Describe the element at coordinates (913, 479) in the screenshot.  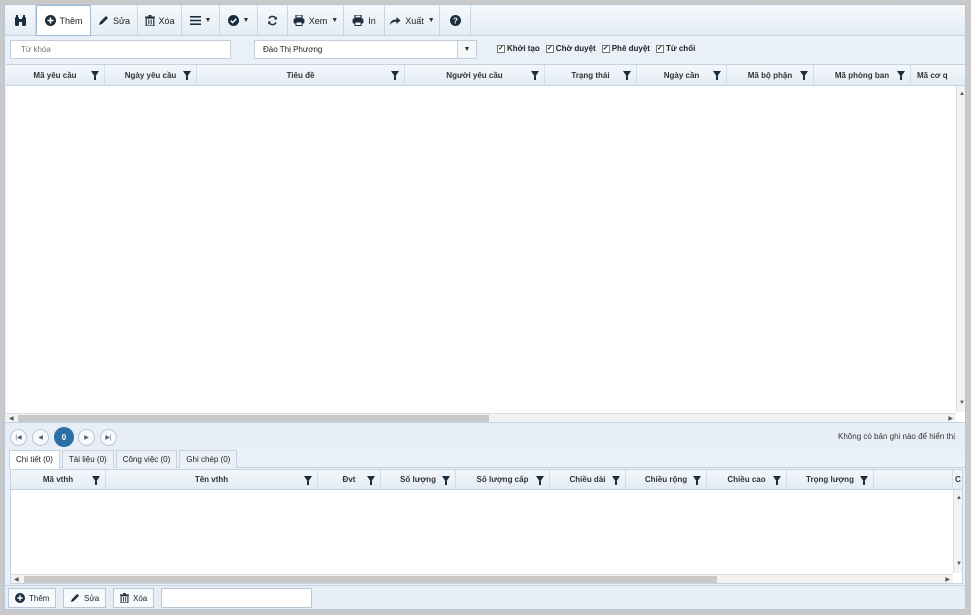
I see `column-header-blank` at that location.